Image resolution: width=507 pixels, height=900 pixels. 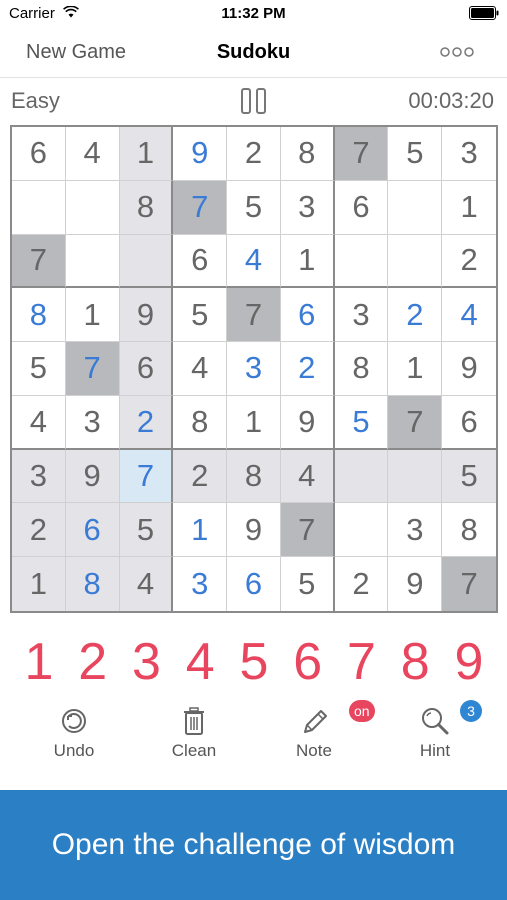 I want to click on note-button: Note, so click(x=314, y=735).